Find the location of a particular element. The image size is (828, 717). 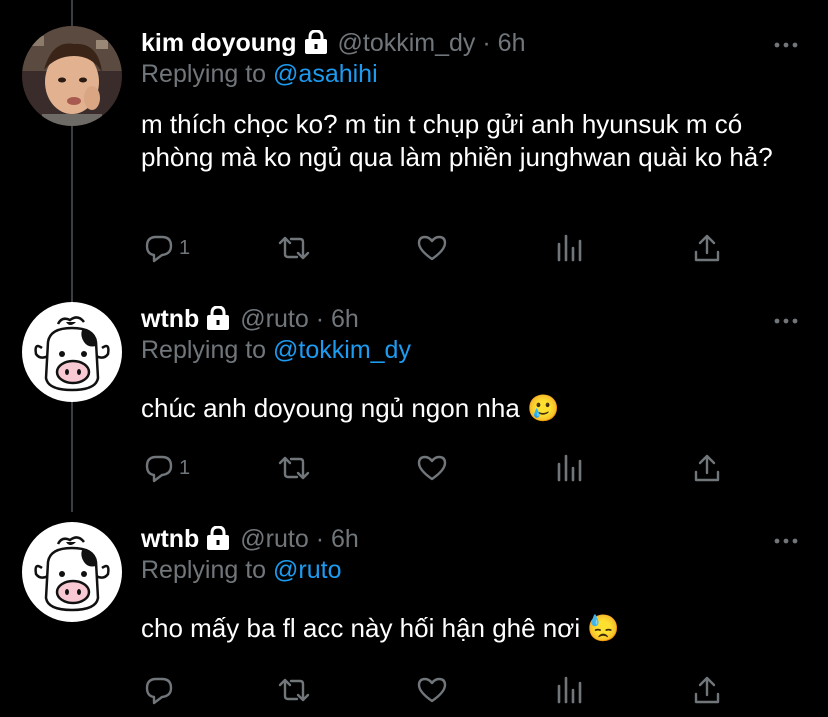

user-handle: @tokkim_dy is located at coordinates (407, 43).